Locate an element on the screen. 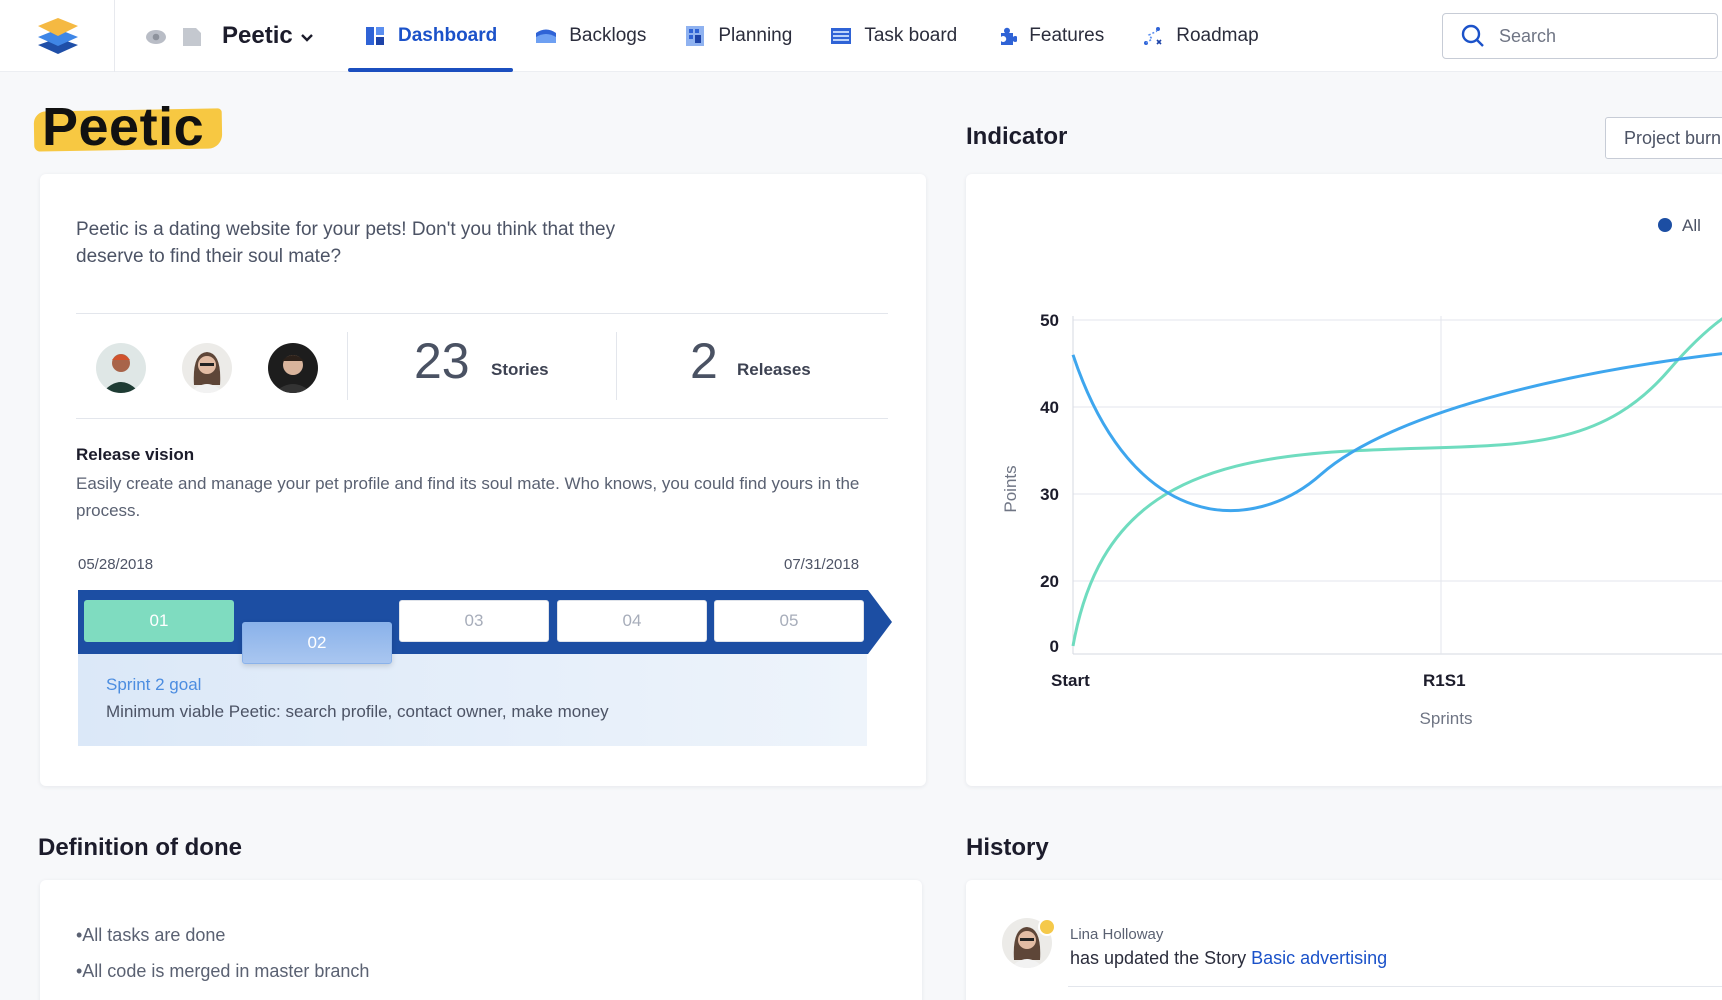 The image size is (1722, 1000). project-title: Peetic is located at coordinates (128, 127).